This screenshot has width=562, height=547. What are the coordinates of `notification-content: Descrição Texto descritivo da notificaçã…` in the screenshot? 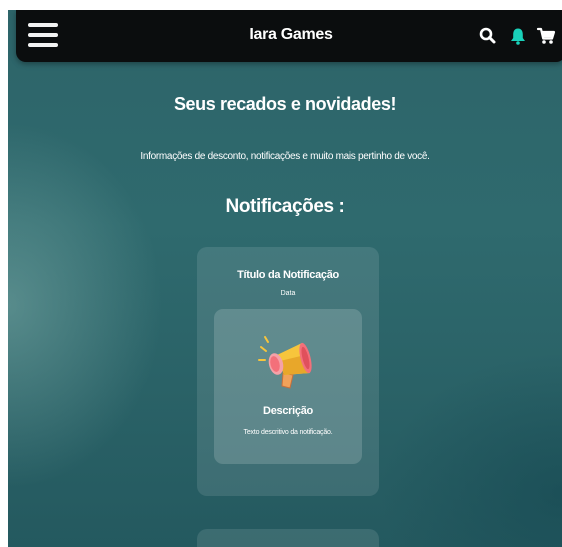 It's located at (288, 386).